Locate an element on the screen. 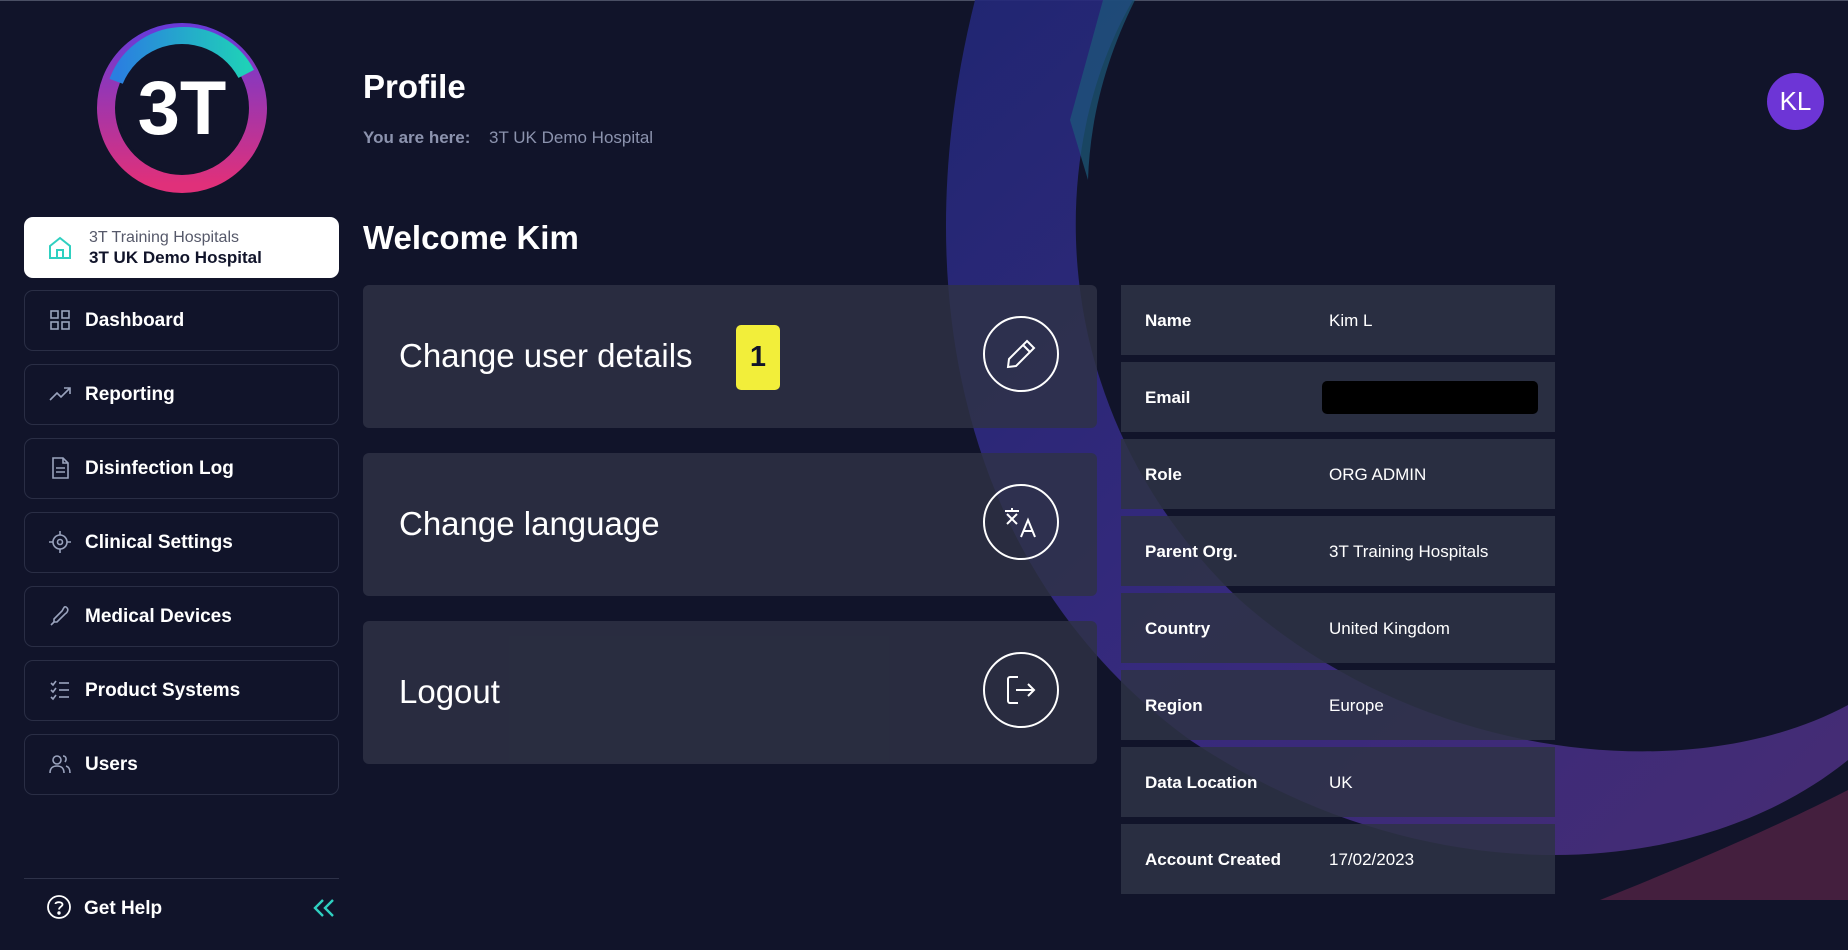  nav-item-disinfection-log: Disinfection Log is located at coordinates (181, 468).